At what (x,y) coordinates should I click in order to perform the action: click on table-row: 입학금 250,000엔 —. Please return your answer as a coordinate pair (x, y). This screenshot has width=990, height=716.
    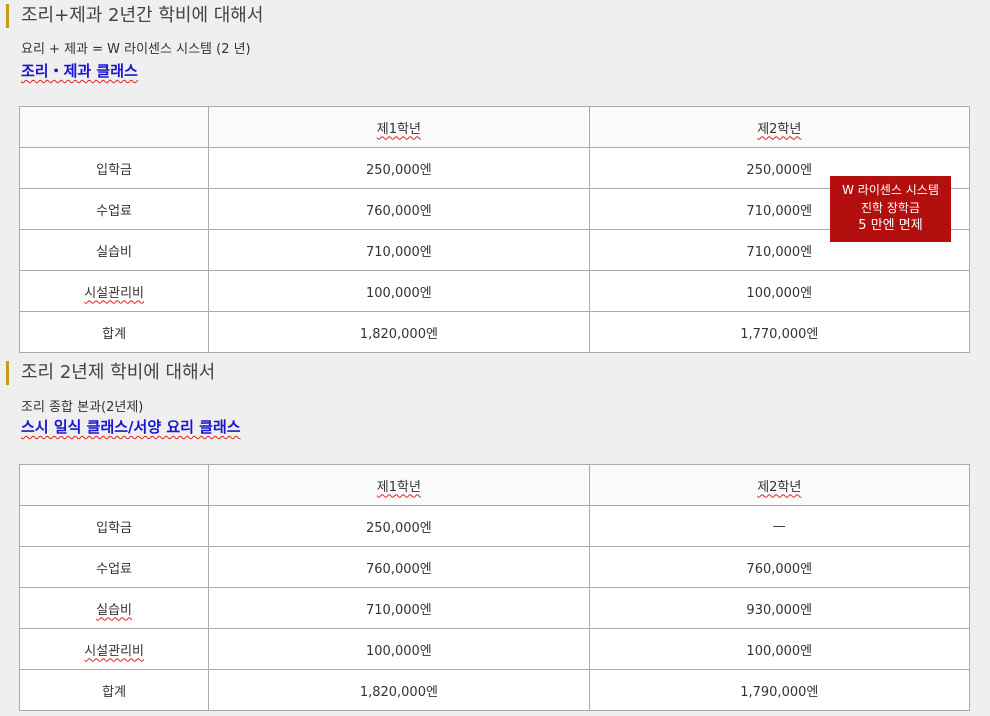
    Looking at the image, I should click on (494, 526).